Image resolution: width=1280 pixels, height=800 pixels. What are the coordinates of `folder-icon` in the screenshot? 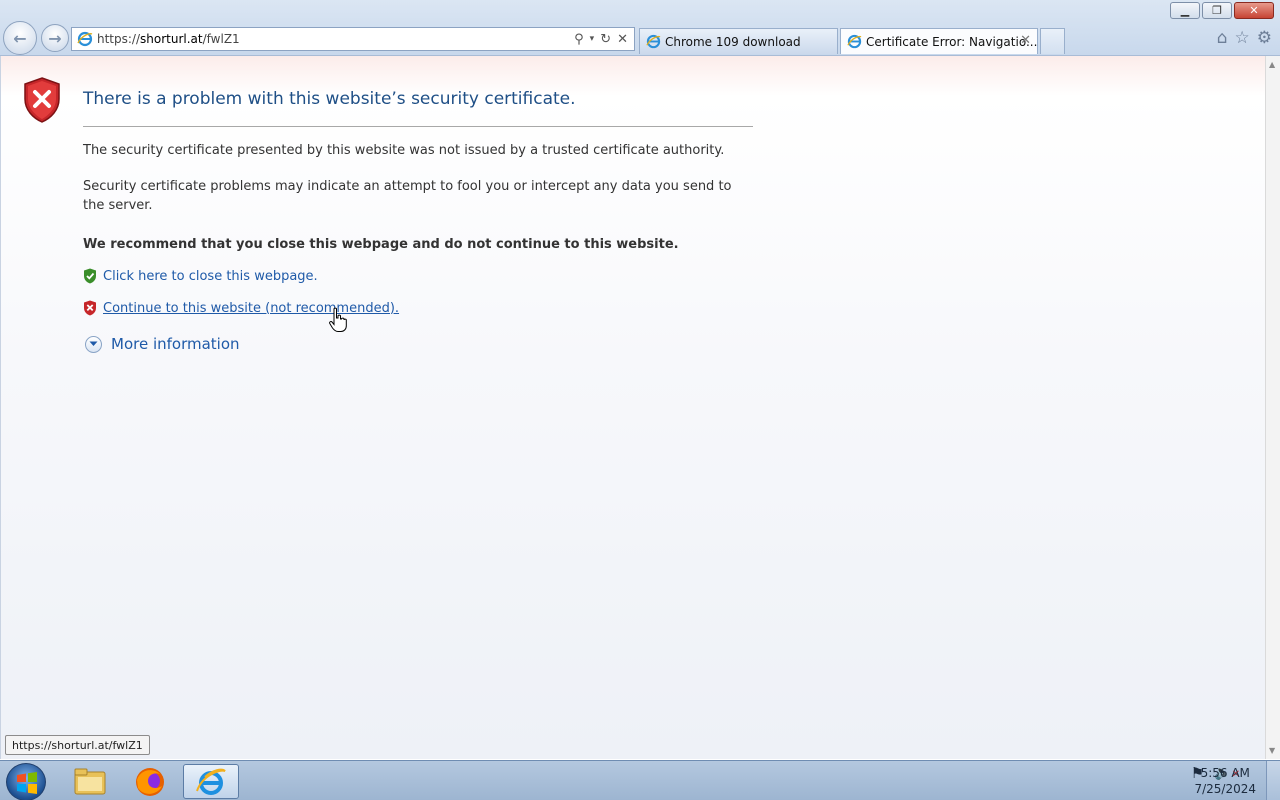 It's located at (90, 781).